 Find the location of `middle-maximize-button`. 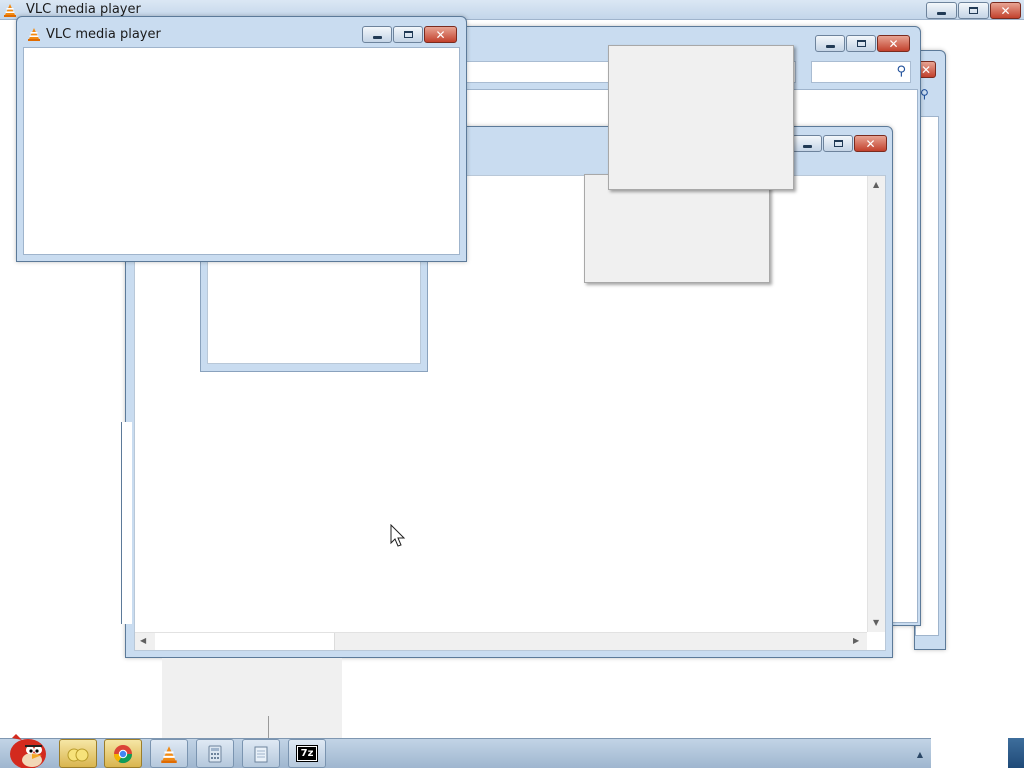

middle-maximize-button is located at coordinates (861, 43).